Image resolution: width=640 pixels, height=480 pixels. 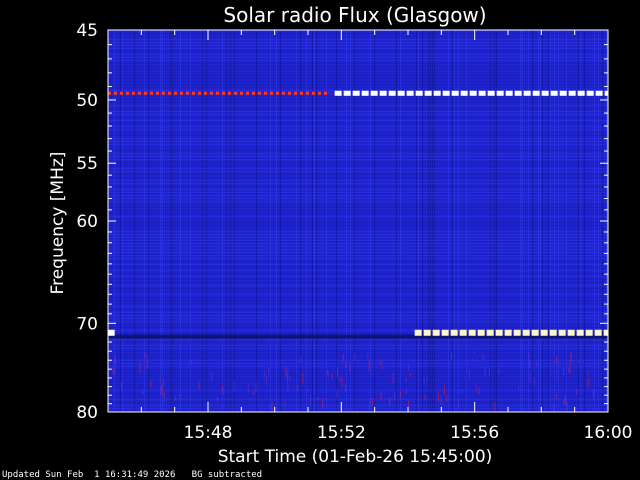 I want to click on x-tick-label-2: 15:56, so click(x=474, y=433).